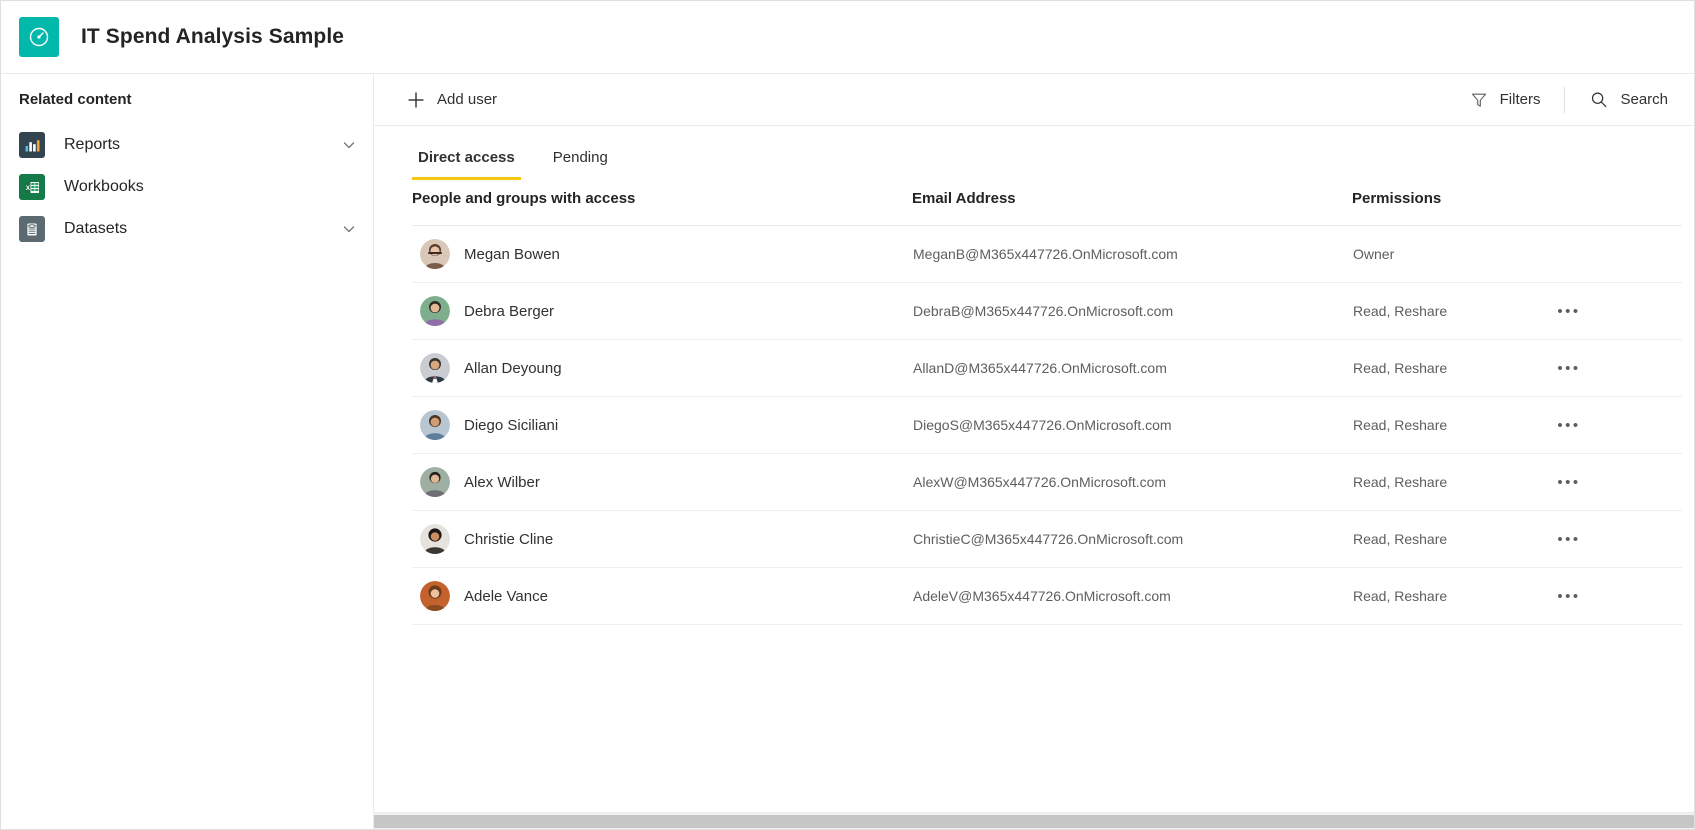 The width and height of the screenshot is (1695, 830). Describe the element at coordinates (665, 482) in the screenshot. I see `person: Alex Wilber` at that location.